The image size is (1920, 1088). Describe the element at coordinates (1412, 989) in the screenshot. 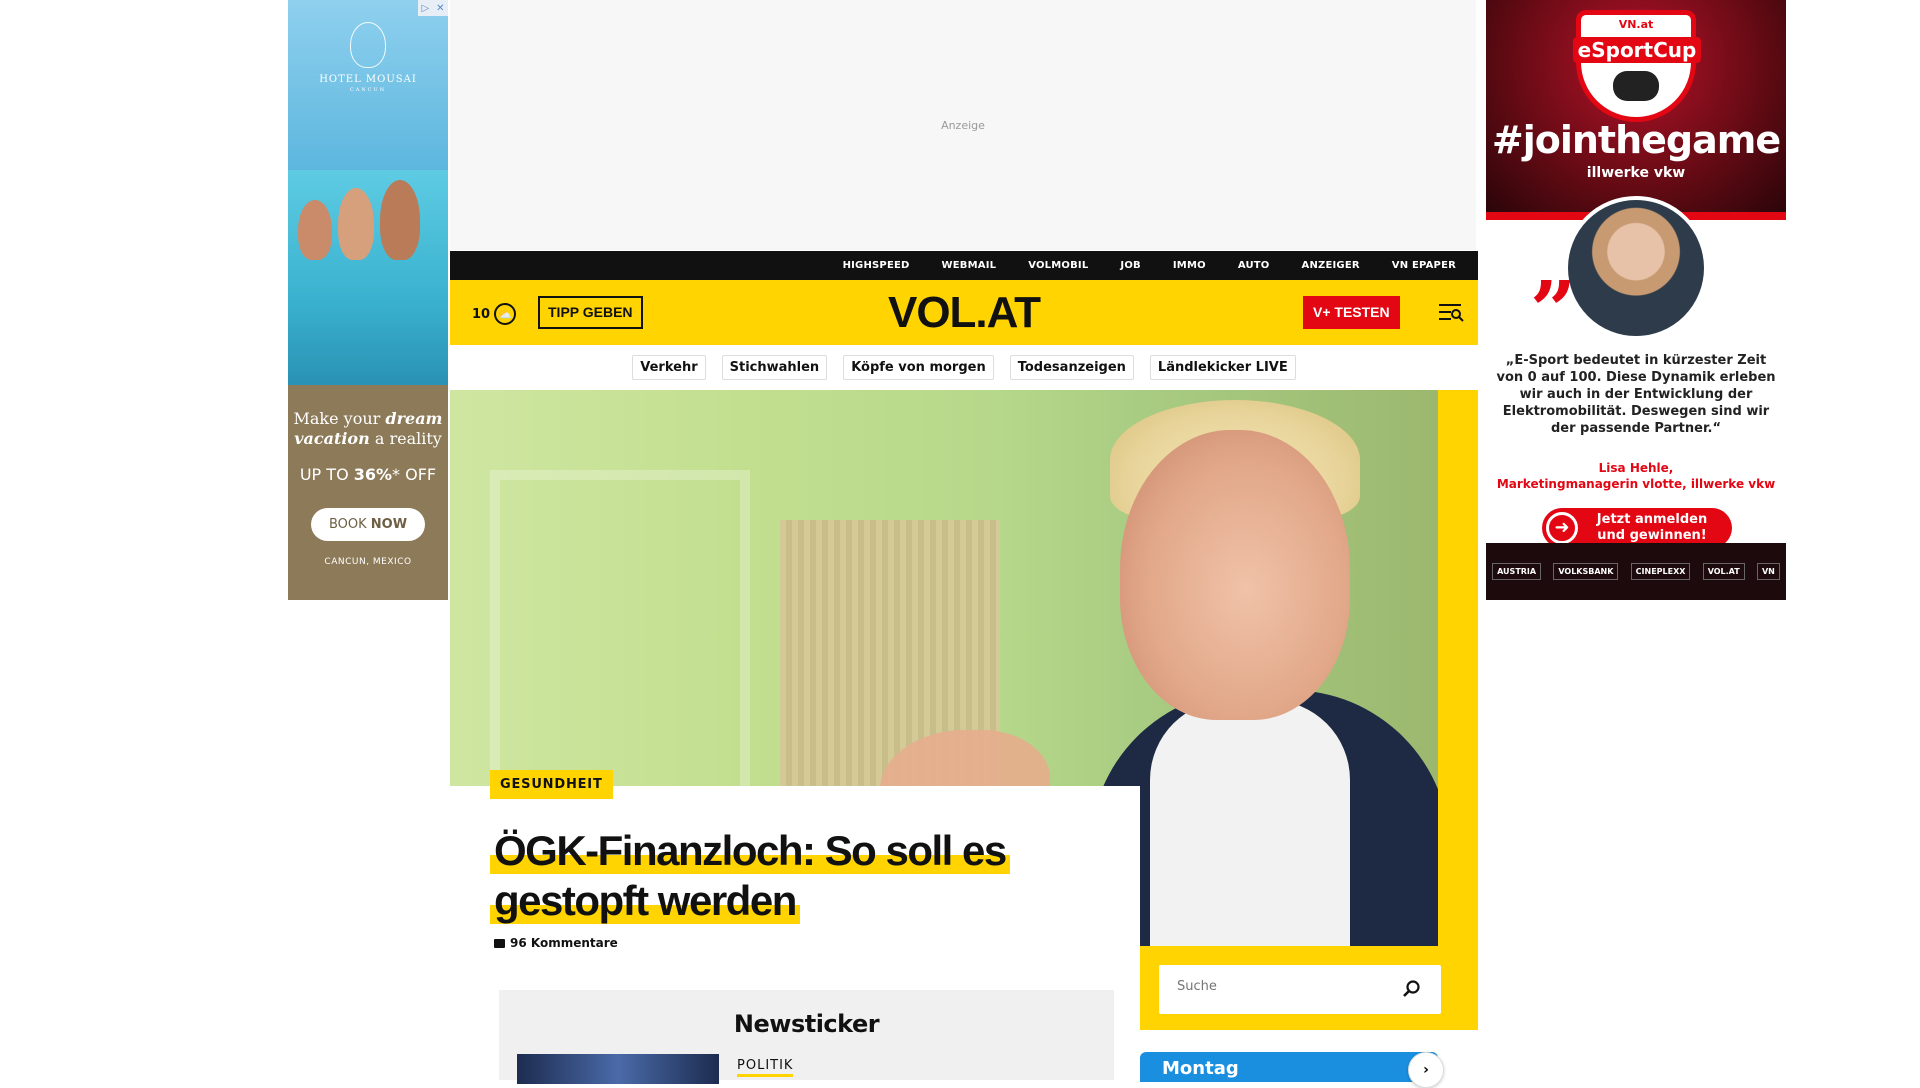

I see `search-icon` at that location.